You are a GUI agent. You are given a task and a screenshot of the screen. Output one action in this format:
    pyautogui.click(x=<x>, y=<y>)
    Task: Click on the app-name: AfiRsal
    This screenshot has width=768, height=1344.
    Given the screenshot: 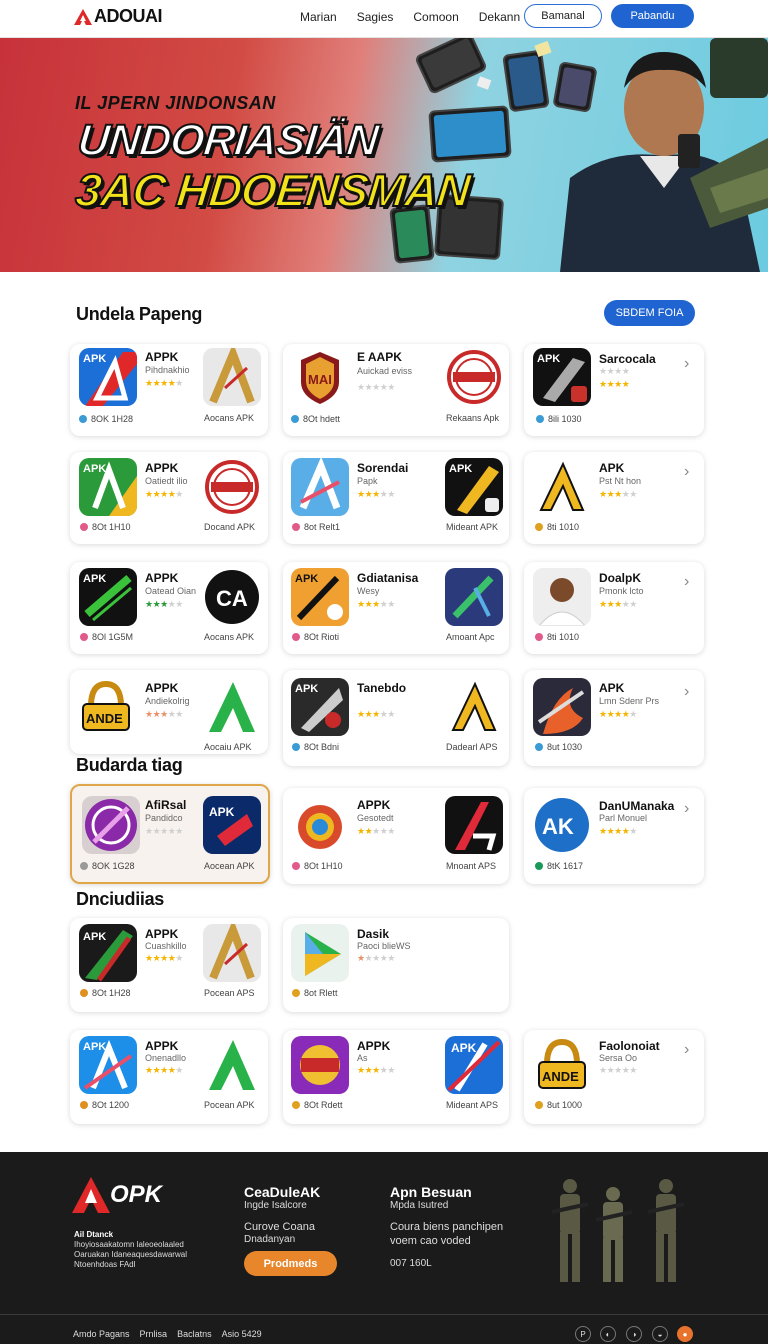 What is the action you would take?
    pyautogui.click(x=165, y=805)
    